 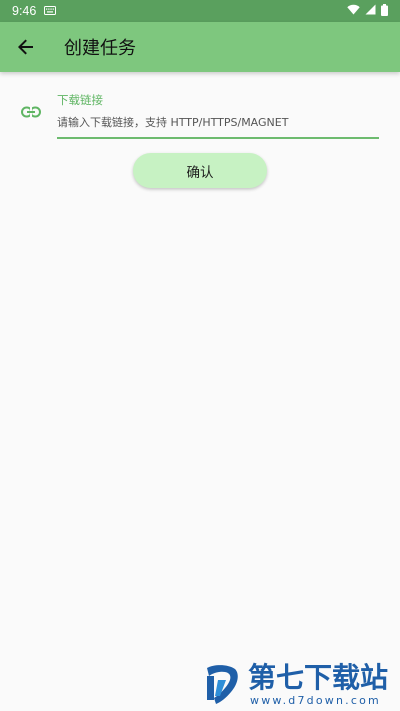 What do you see at coordinates (318, 677) in the screenshot?
I see `watermark-name: 第七下载站` at bounding box center [318, 677].